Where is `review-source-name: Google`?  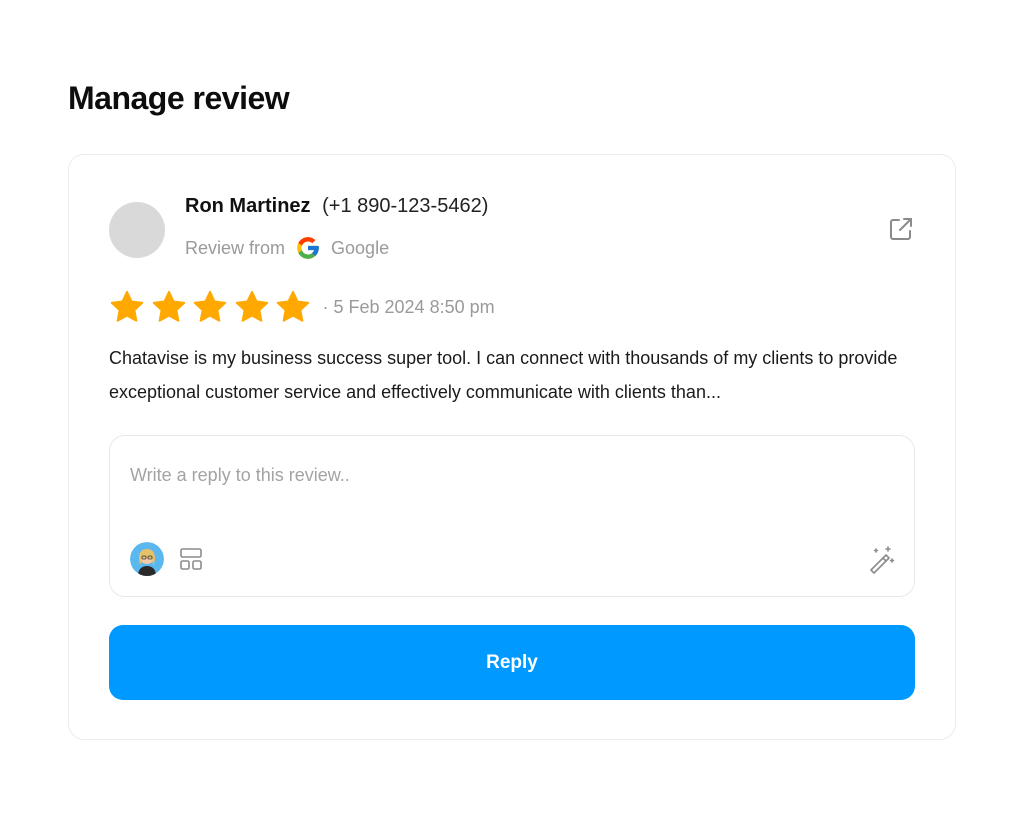 review-source-name: Google is located at coordinates (360, 247).